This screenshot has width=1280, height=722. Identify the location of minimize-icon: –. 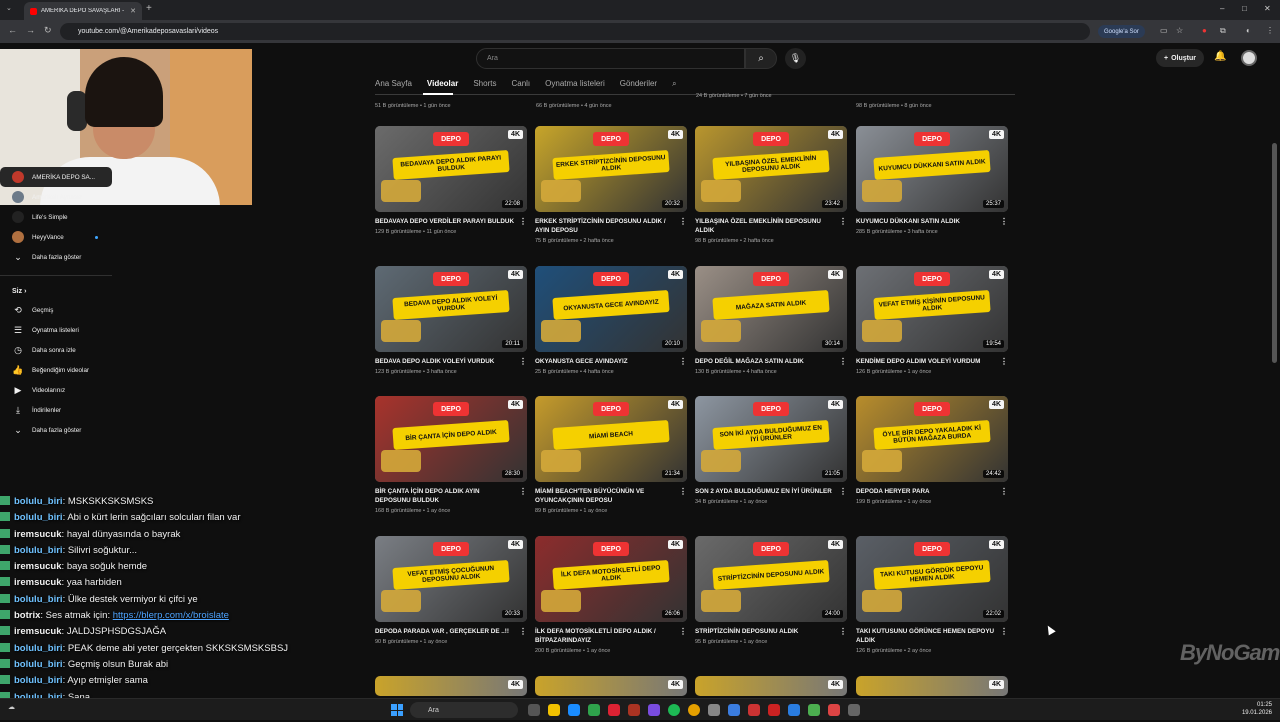
(1222, 8).